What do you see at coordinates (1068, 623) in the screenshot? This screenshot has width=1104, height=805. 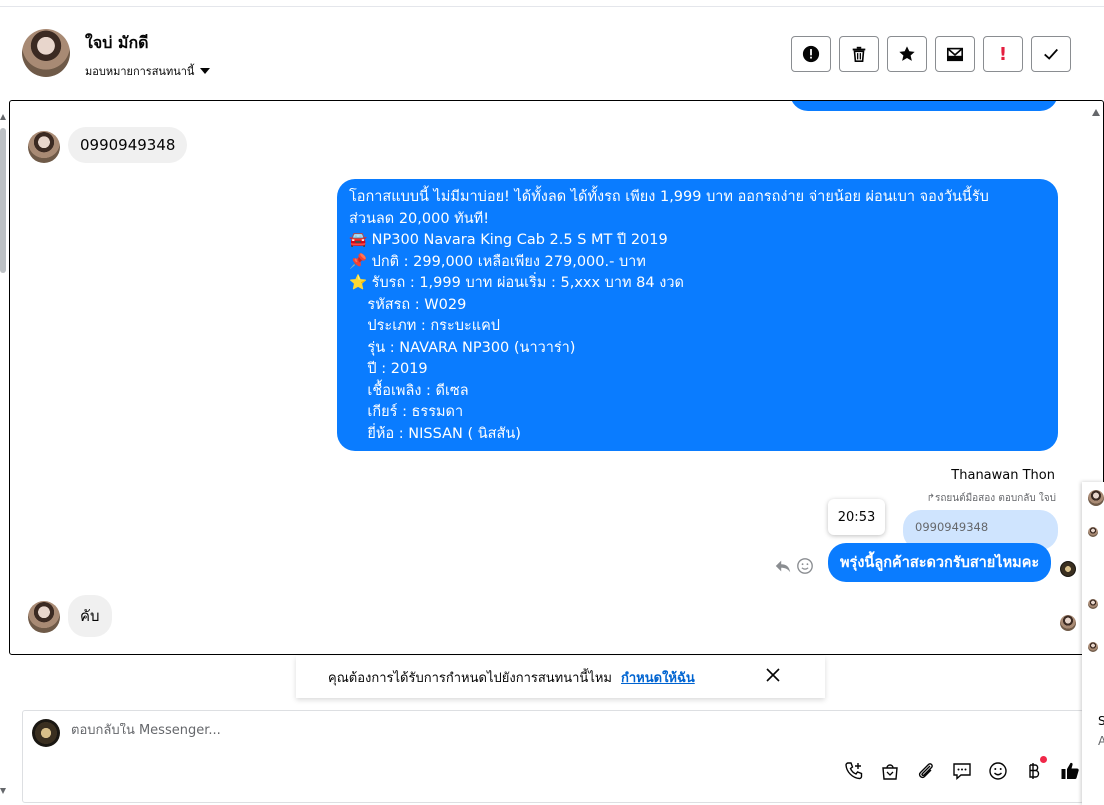 I see `contact-seen-avatar` at bounding box center [1068, 623].